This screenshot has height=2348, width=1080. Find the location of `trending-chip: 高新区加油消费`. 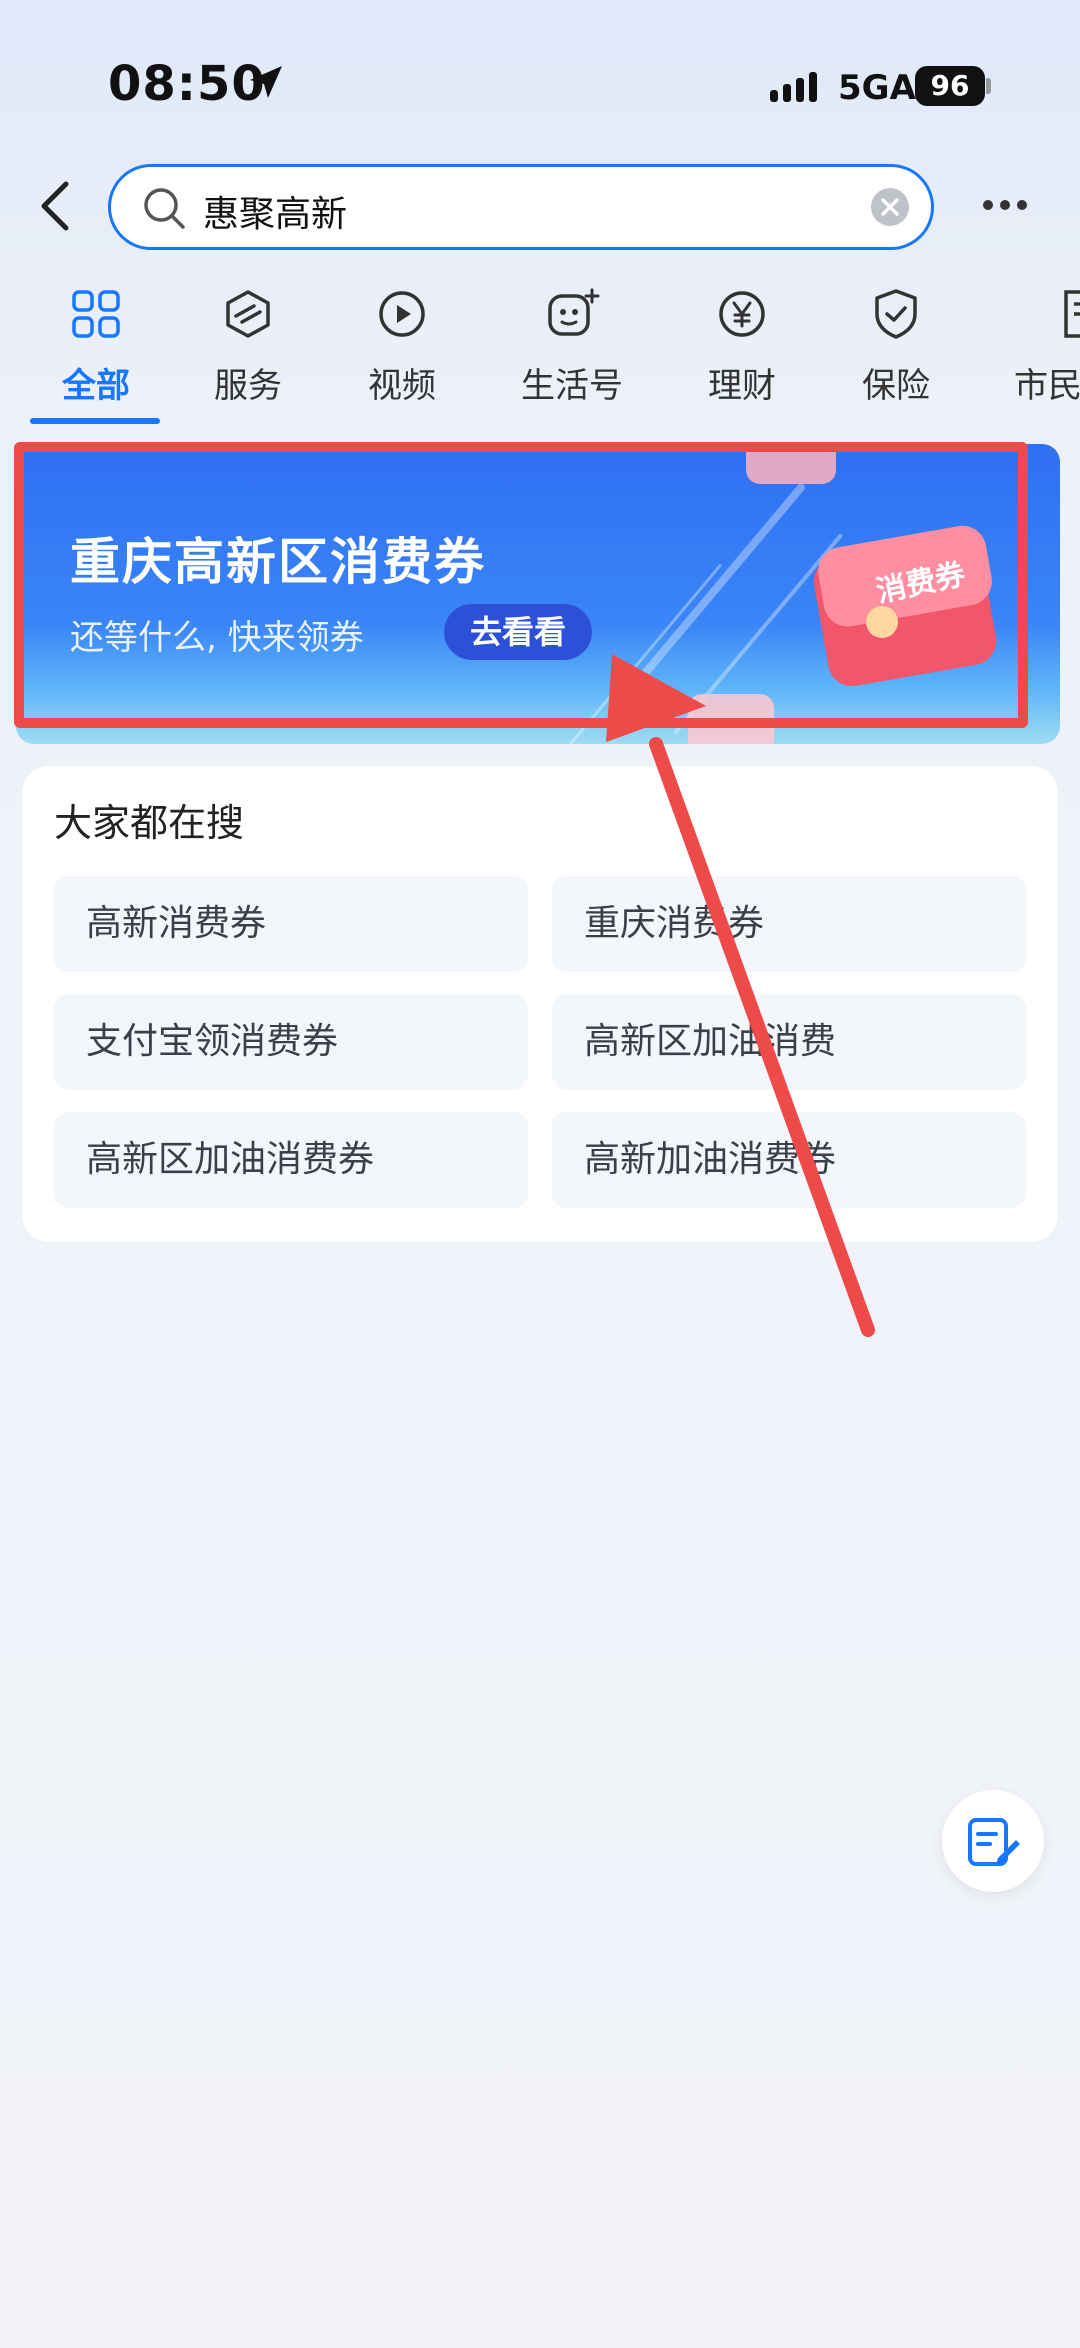

trending-chip: 高新区加油消费 is located at coordinates (789, 1042).